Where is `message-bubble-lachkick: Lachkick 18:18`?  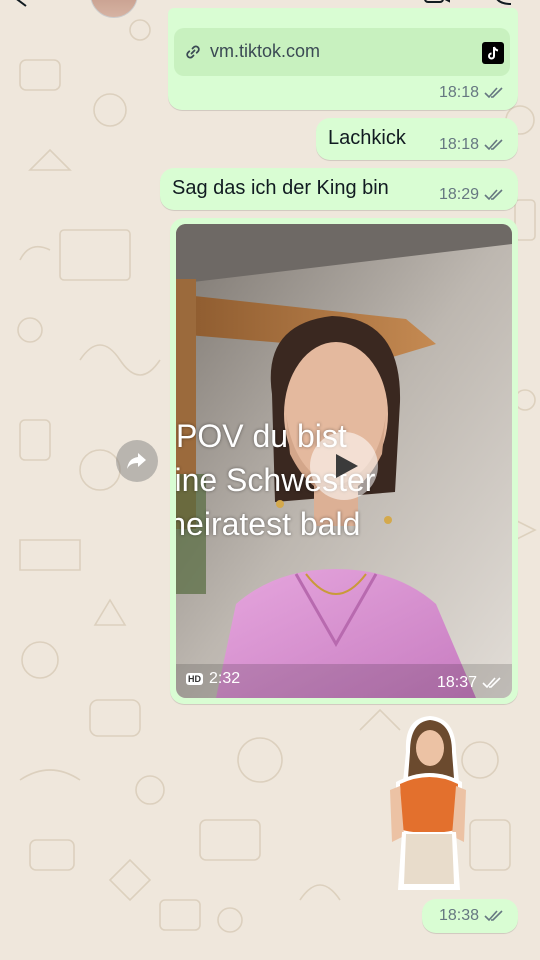
message-bubble-lachkick: Lachkick 18:18 is located at coordinates (417, 139).